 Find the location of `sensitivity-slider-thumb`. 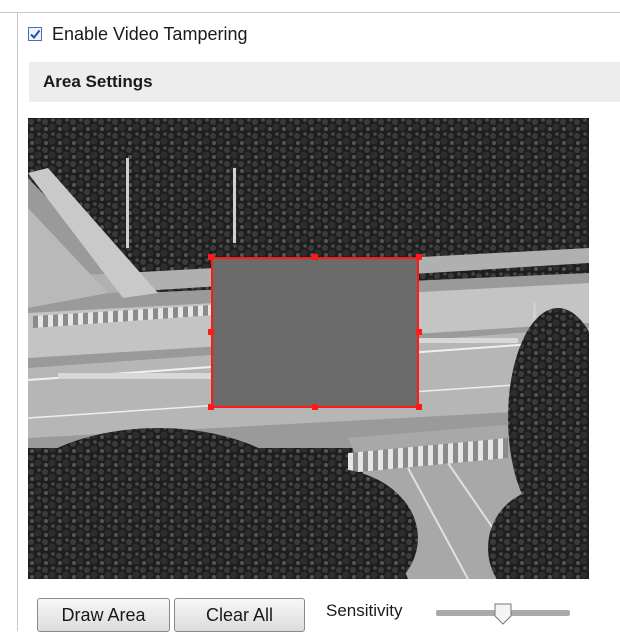

sensitivity-slider-thumb is located at coordinates (503, 614).